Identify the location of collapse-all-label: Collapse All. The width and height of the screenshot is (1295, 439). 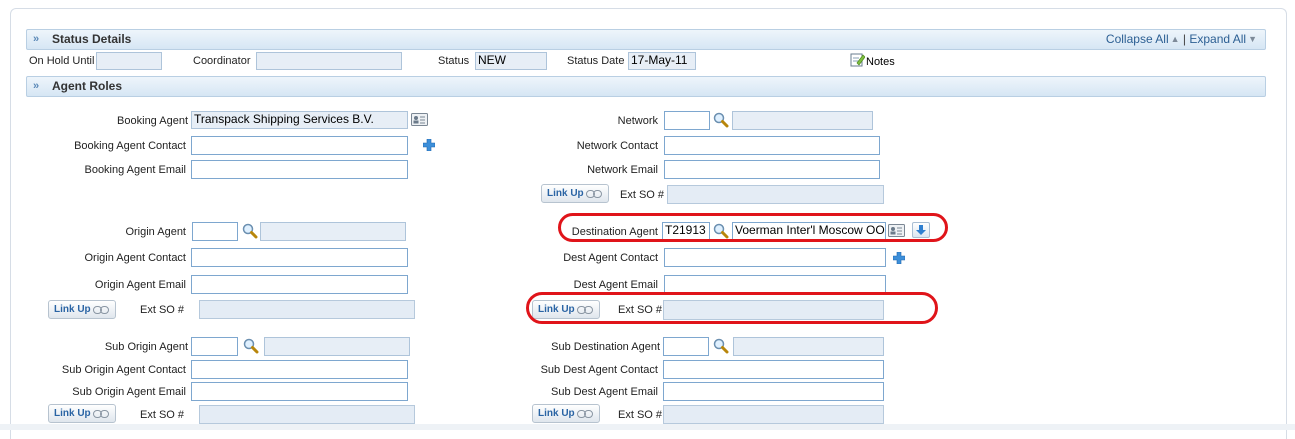
(1137, 39).